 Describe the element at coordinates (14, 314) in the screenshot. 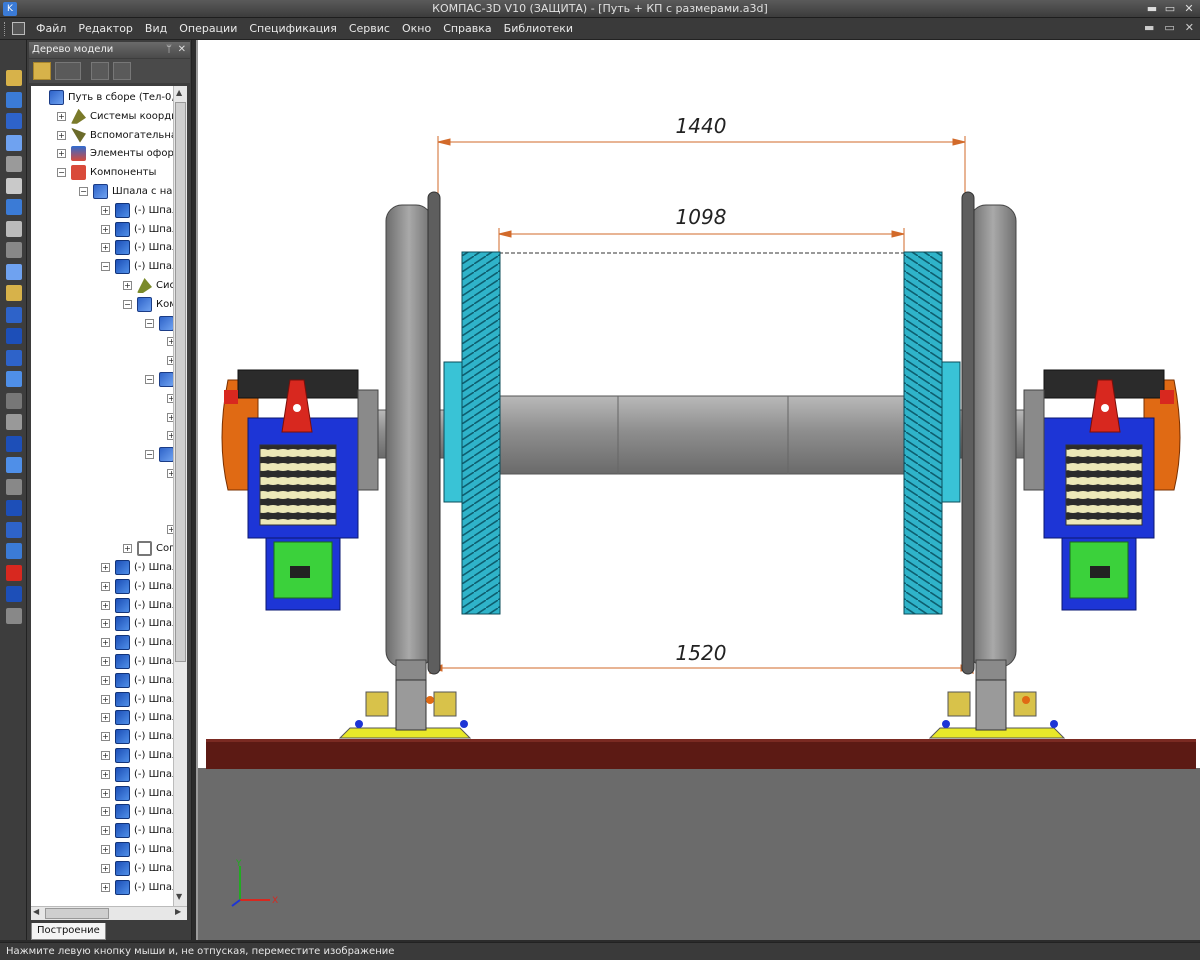

I see `cube-icon` at that location.